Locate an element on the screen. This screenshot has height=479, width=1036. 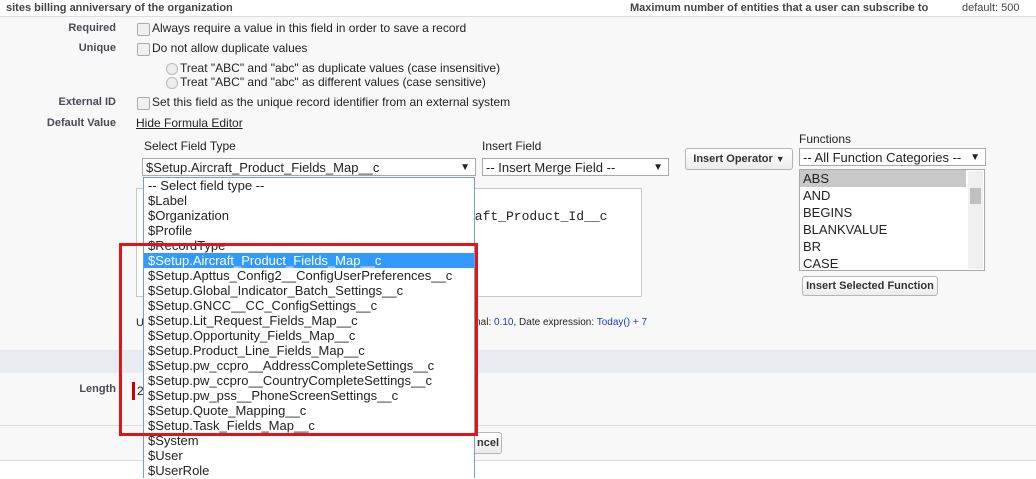
insert-operator-button: Insert Operator ▼ is located at coordinates (739, 159).